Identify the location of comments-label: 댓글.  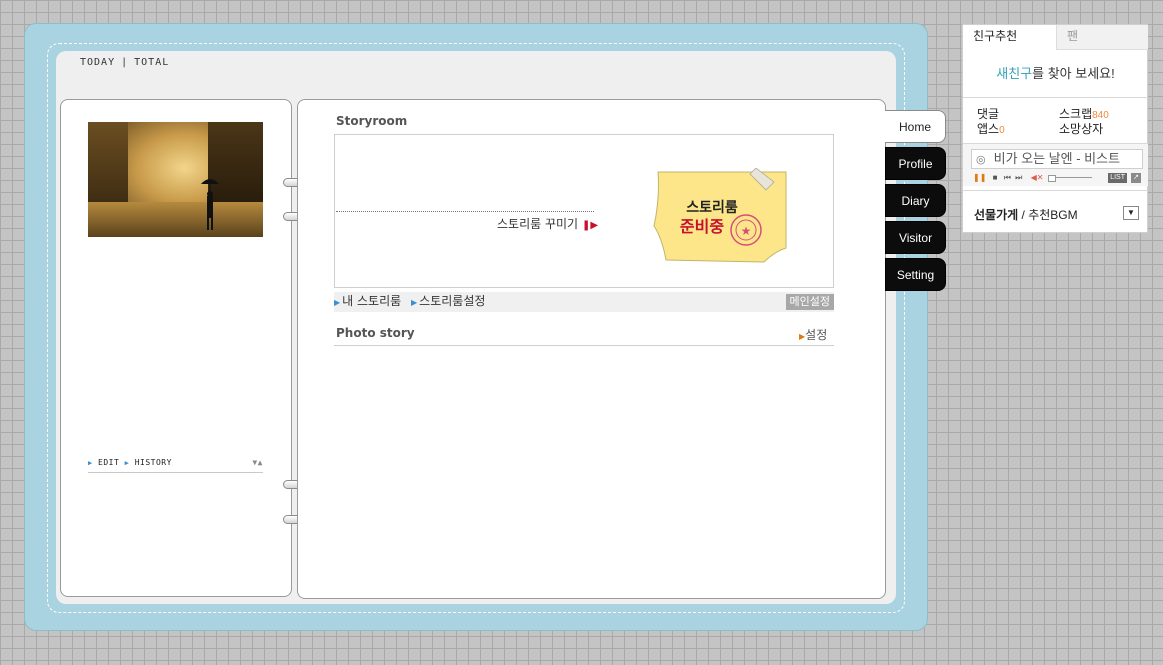
(988, 114).